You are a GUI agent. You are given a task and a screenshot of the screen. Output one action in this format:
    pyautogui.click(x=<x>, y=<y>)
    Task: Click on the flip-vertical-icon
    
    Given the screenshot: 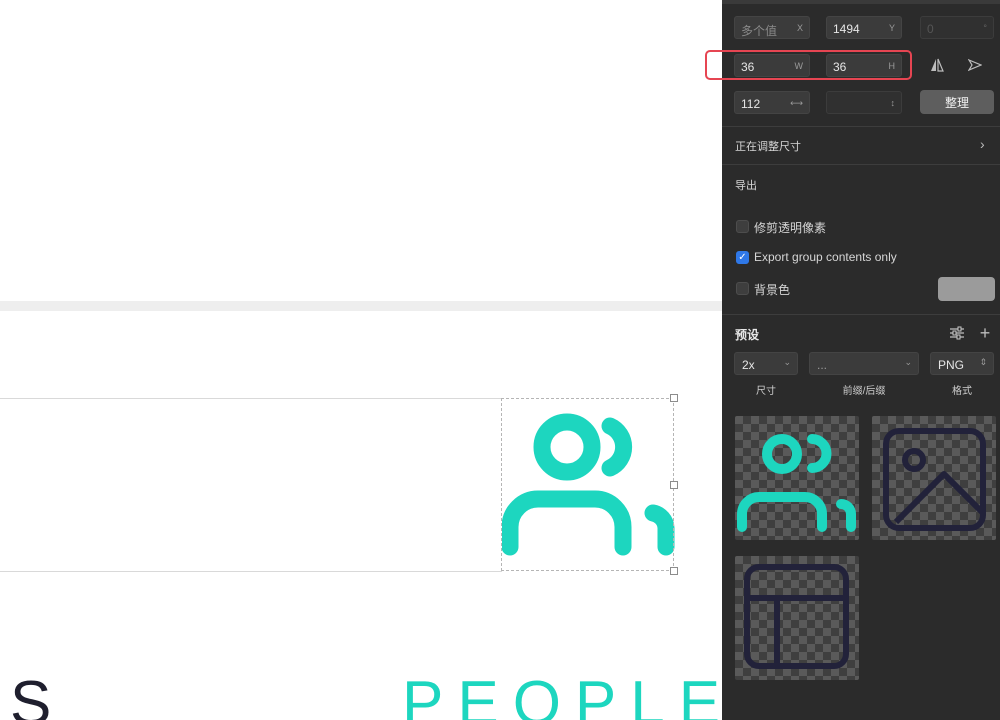 What is the action you would take?
    pyautogui.click(x=975, y=65)
    